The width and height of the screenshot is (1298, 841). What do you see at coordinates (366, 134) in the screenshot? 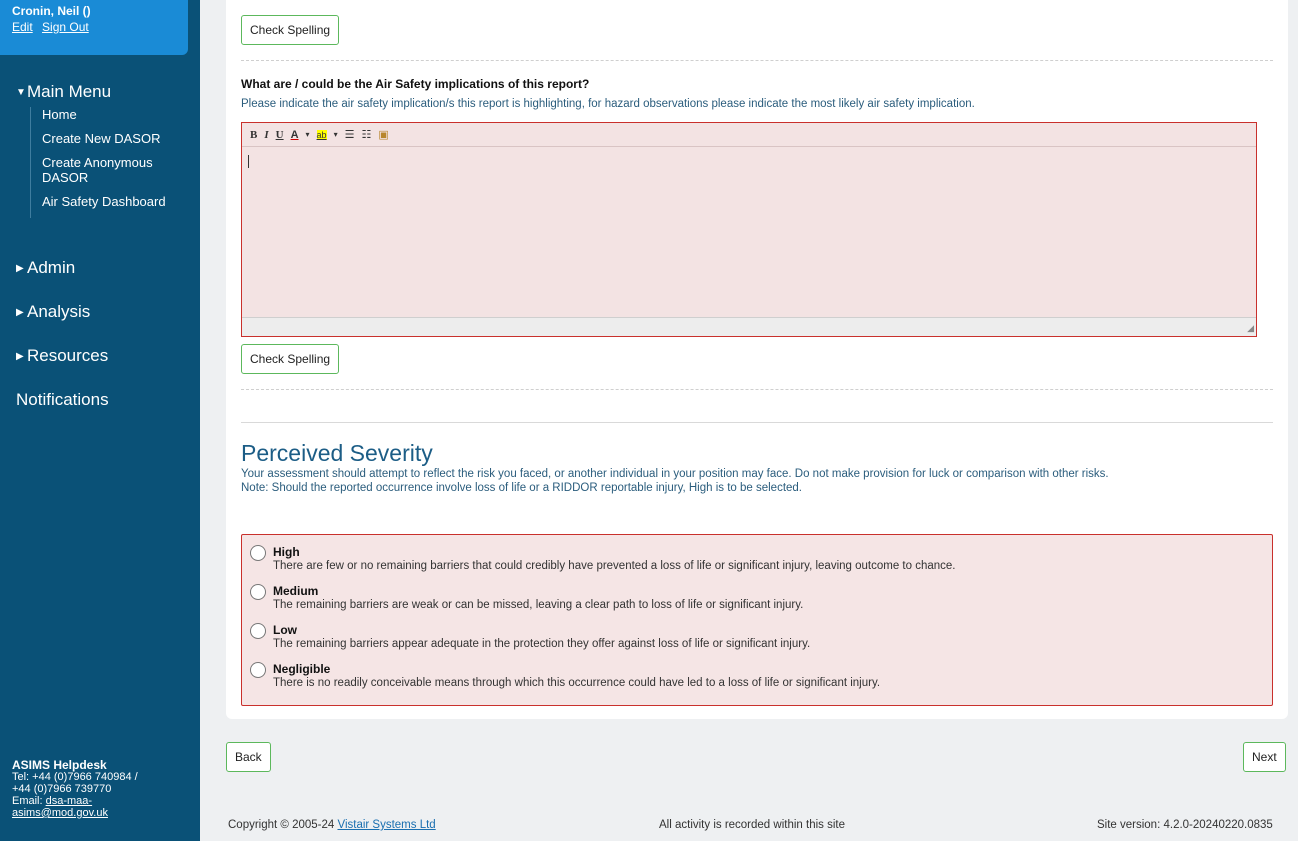
I see `numbered-list-icon: ☷` at bounding box center [366, 134].